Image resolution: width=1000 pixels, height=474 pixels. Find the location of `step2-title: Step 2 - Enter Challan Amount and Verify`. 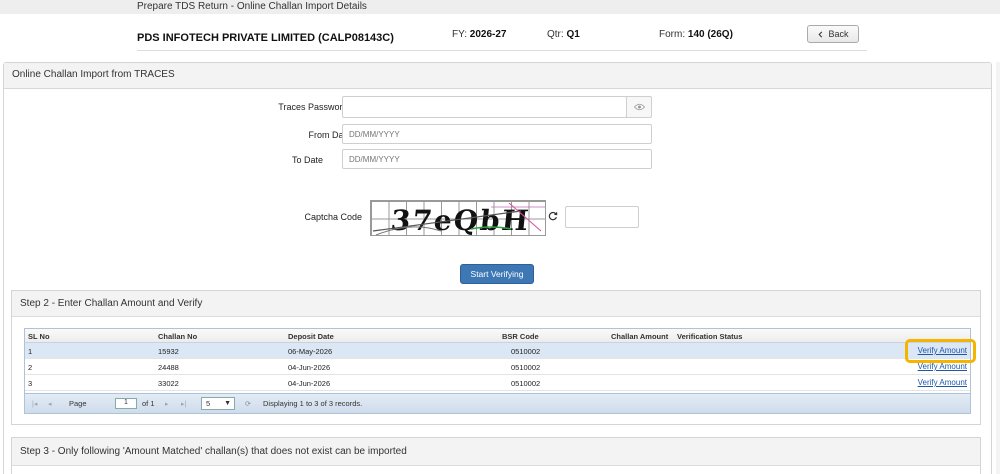

step2-title: Step 2 - Enter Challan Amount and Verify is located at coordinates (496, 304).